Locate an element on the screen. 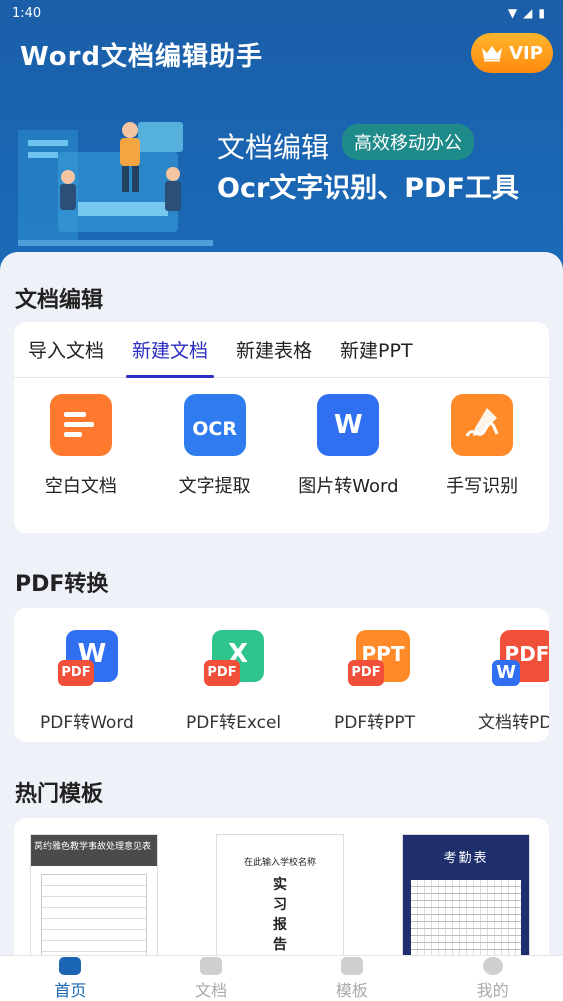 This screenshot has height=1001, width=563. image-to-word-button: W 图片转Word is located at coordinates (349, 446).